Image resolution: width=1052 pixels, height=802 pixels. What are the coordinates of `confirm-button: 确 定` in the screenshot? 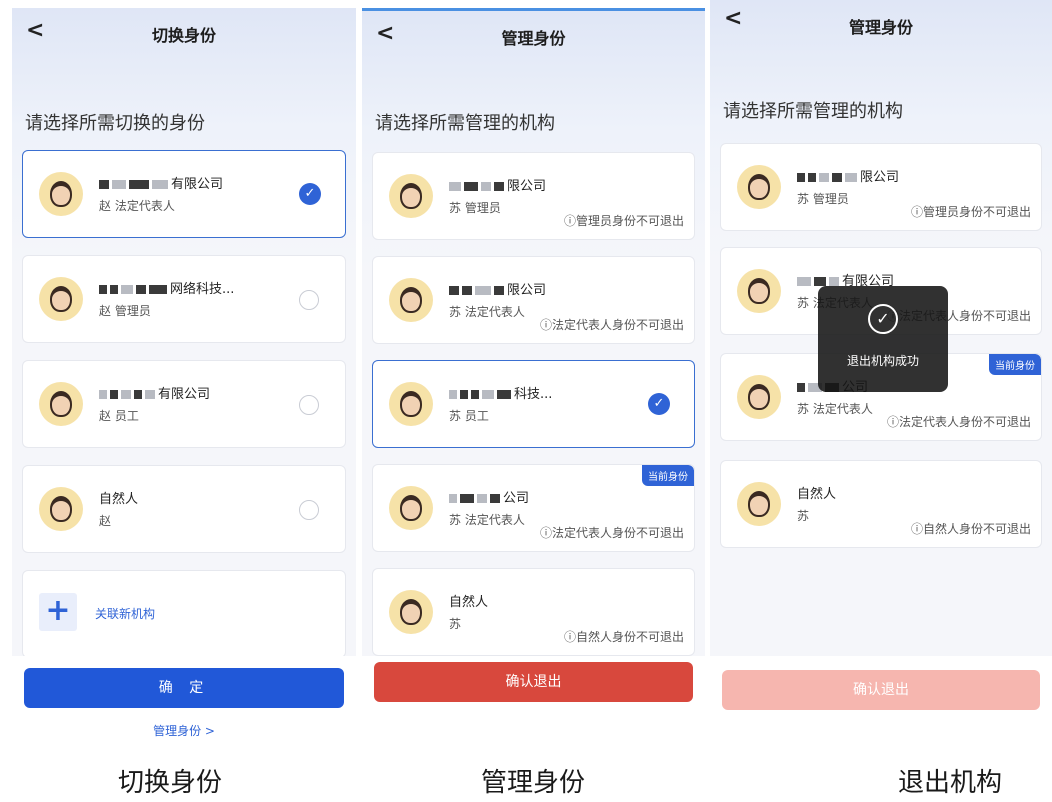 It's located at (184, 688).